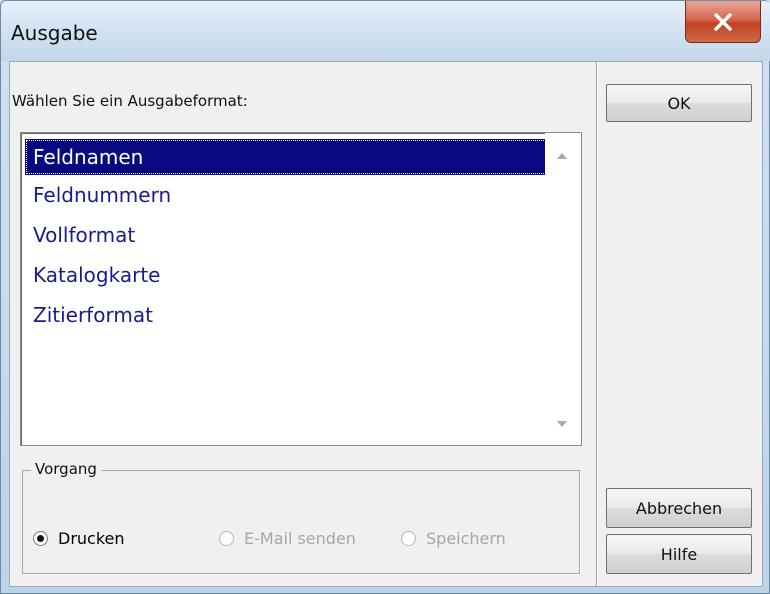  What do you see at coordinates (679, 103) in the screenshot?
I see `ok-button: OK` at bounding box center [679, 103].